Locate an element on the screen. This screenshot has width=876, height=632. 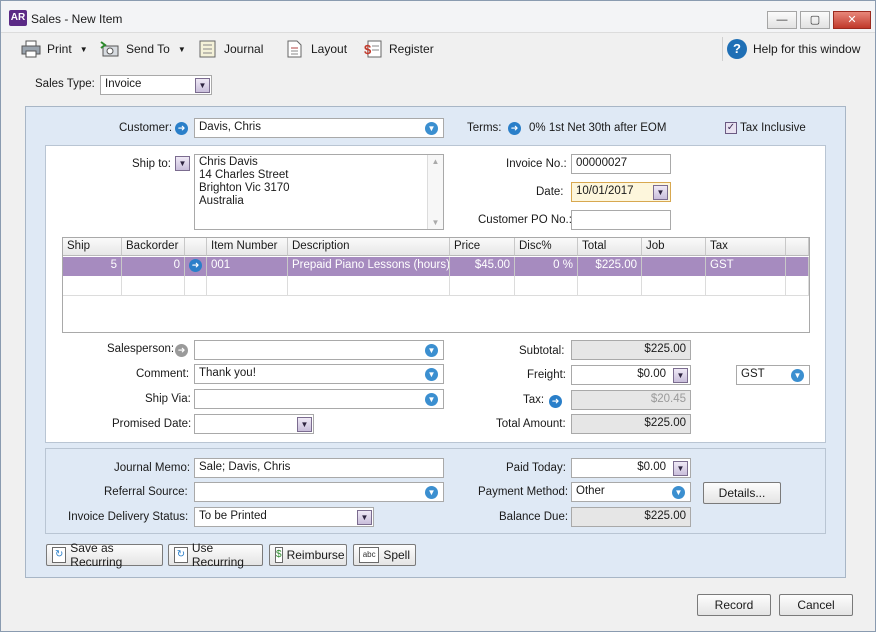
tax-label: Tax: is located at coordinates (534, 400).